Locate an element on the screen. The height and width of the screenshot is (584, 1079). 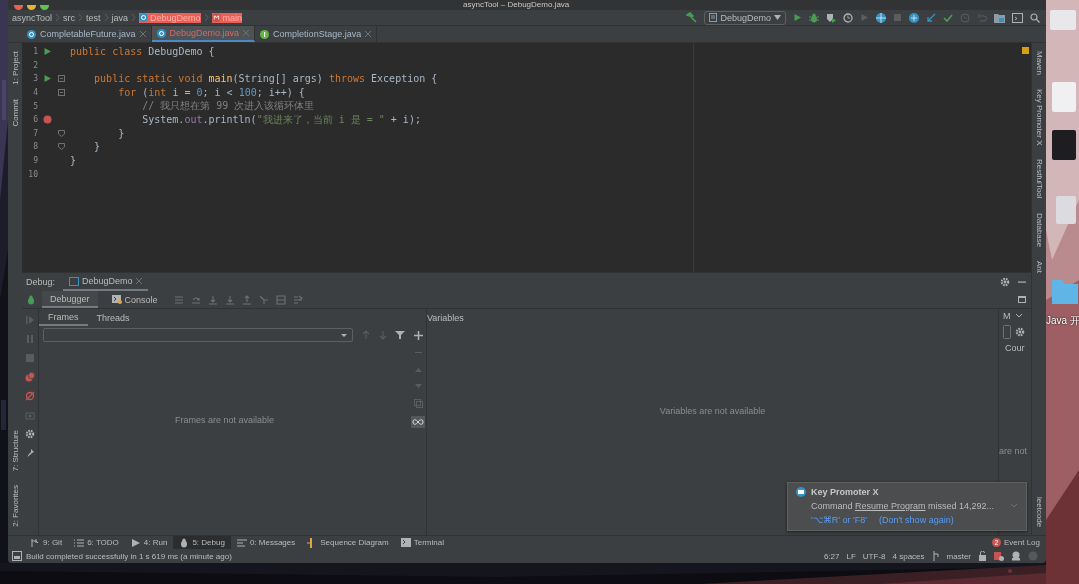
copy-icon is located at coordinates (418, 403).